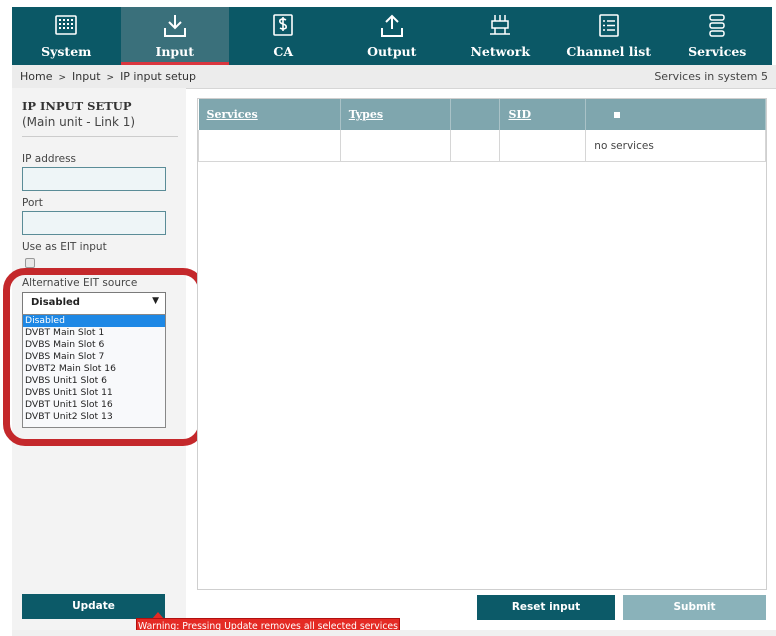  I want to click on services-icon, so click(717, 25).